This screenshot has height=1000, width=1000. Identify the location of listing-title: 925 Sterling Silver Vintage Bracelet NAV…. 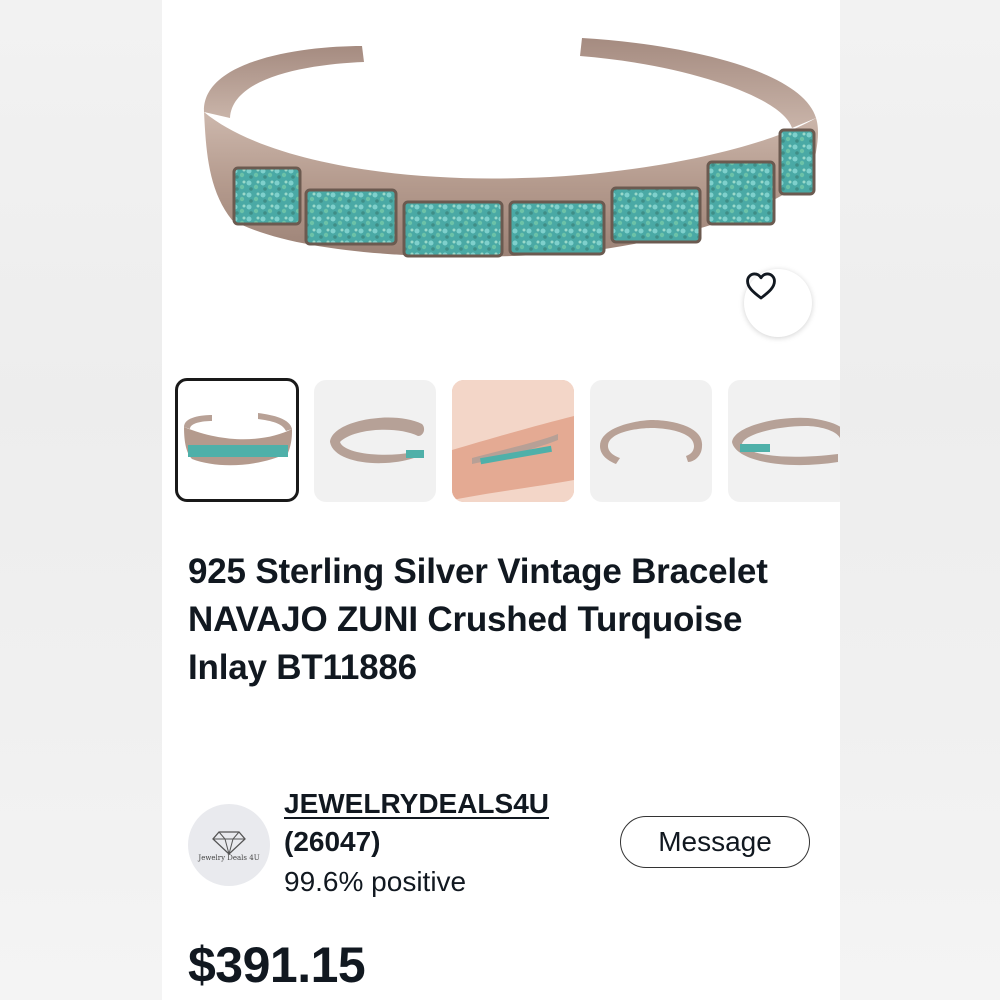
(478, 619).